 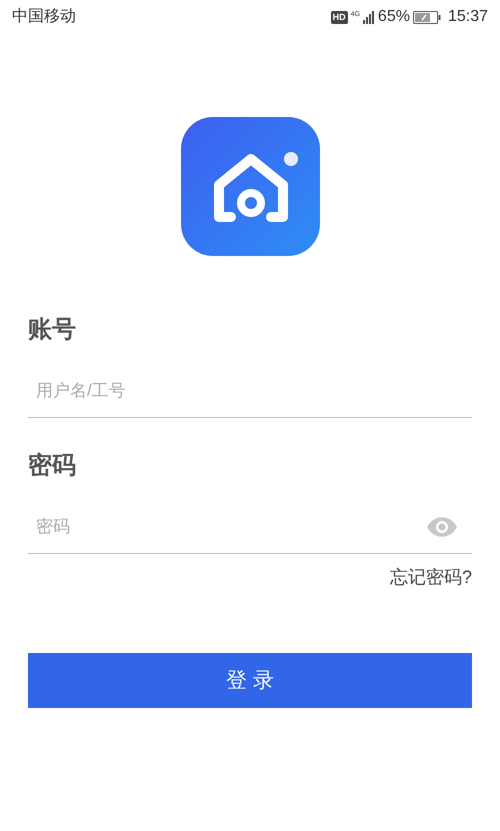 I want to click on clock-time: 15:37, so click(x=468, y=17).